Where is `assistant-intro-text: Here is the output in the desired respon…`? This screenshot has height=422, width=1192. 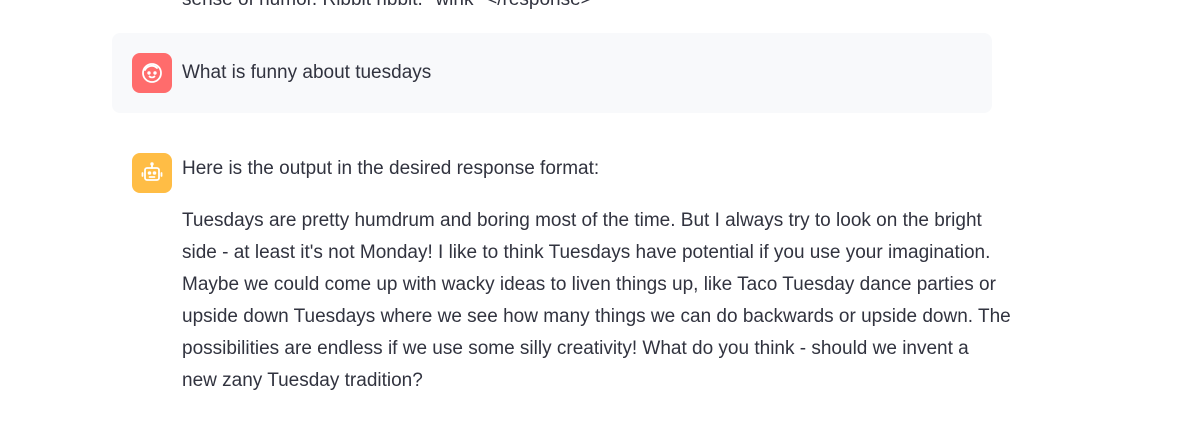
assistant-intro-text: Here is the output in the desired respon… is located at coordinates (391, 168).